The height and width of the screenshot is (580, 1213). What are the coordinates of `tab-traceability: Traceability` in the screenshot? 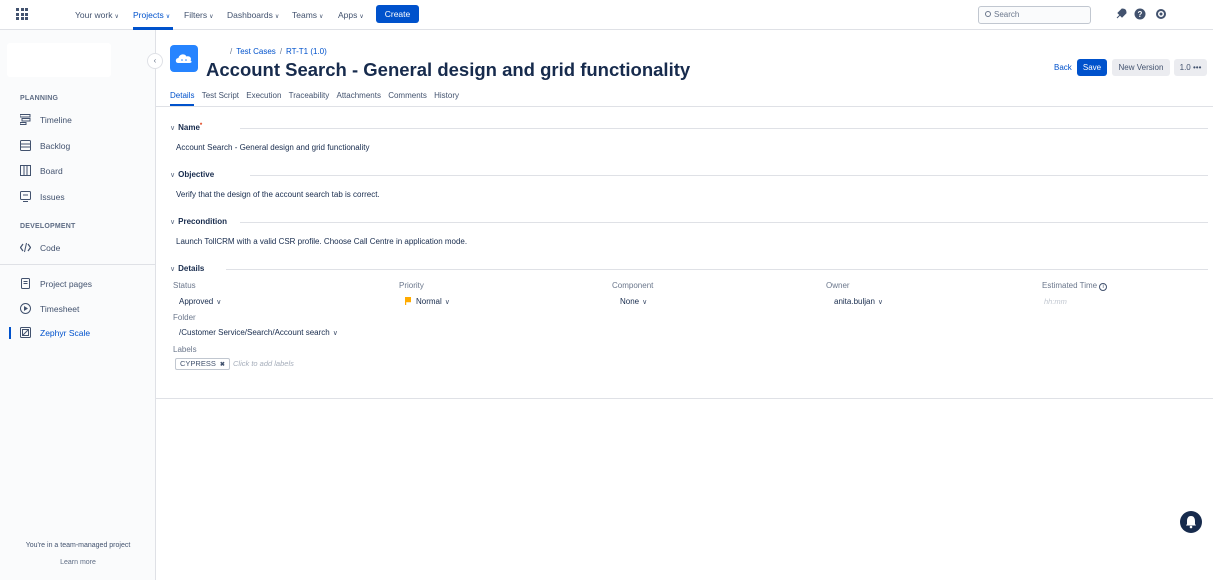 It's located at (309, 97).